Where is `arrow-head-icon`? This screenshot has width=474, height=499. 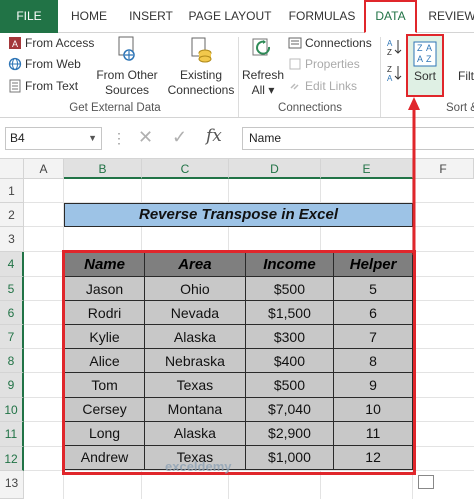
arrow-head-icon is located at coordinates (414, 103).